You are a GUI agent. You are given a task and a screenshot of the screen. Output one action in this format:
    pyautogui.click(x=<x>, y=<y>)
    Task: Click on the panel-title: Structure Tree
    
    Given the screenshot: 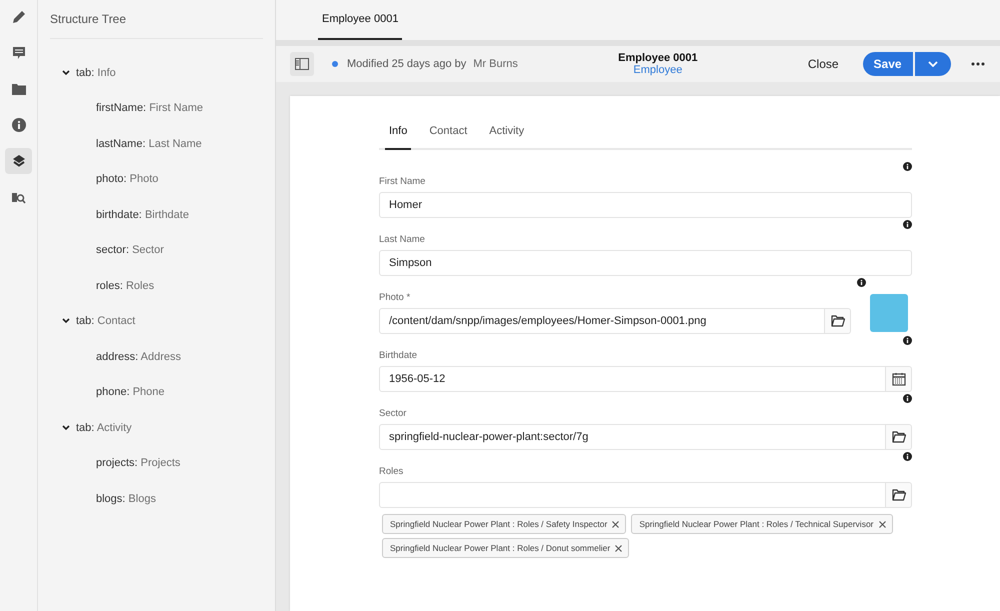 What is the action you would take?
    pyautogui.click(x=156, y=19)
    